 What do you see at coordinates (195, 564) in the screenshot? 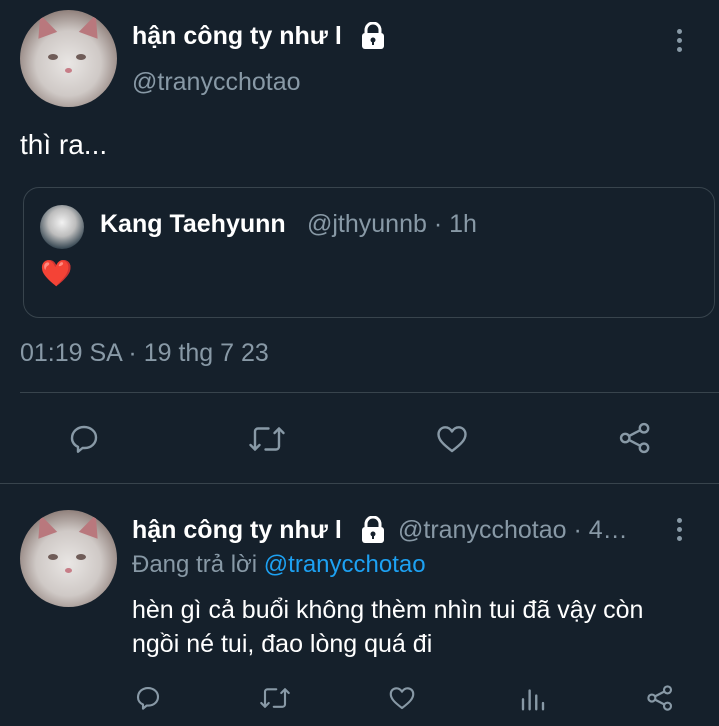
I see `replying-to-label: Đang trả lời` at bounding box center [195, 564].